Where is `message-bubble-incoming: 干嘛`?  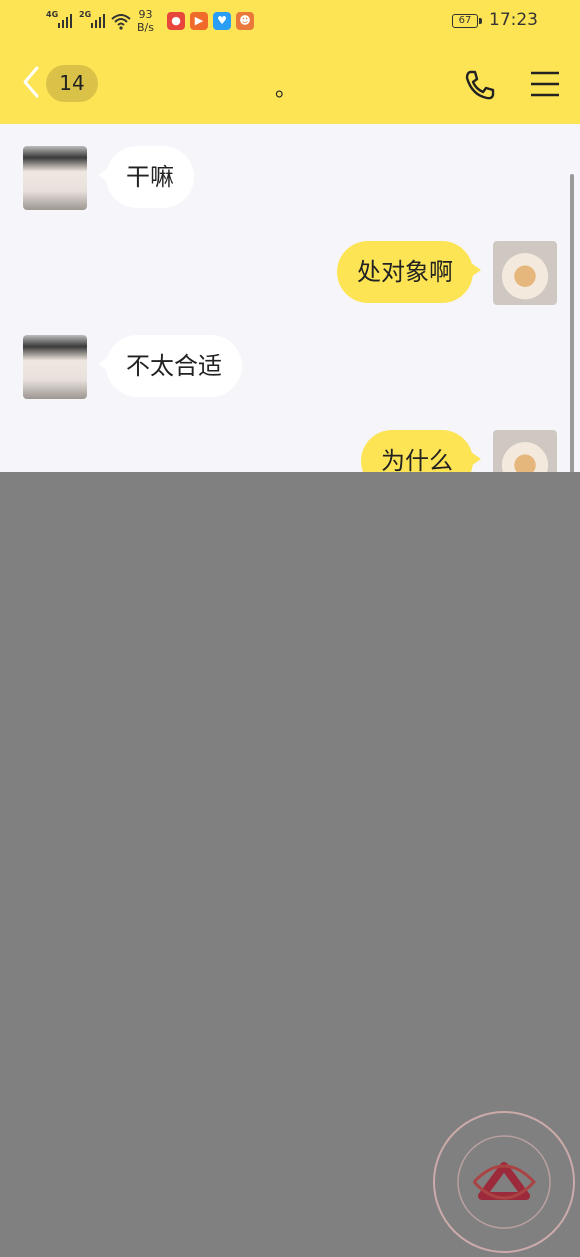 message-bubble-incoming: 干嘛 is located at coordinates (146, 177).